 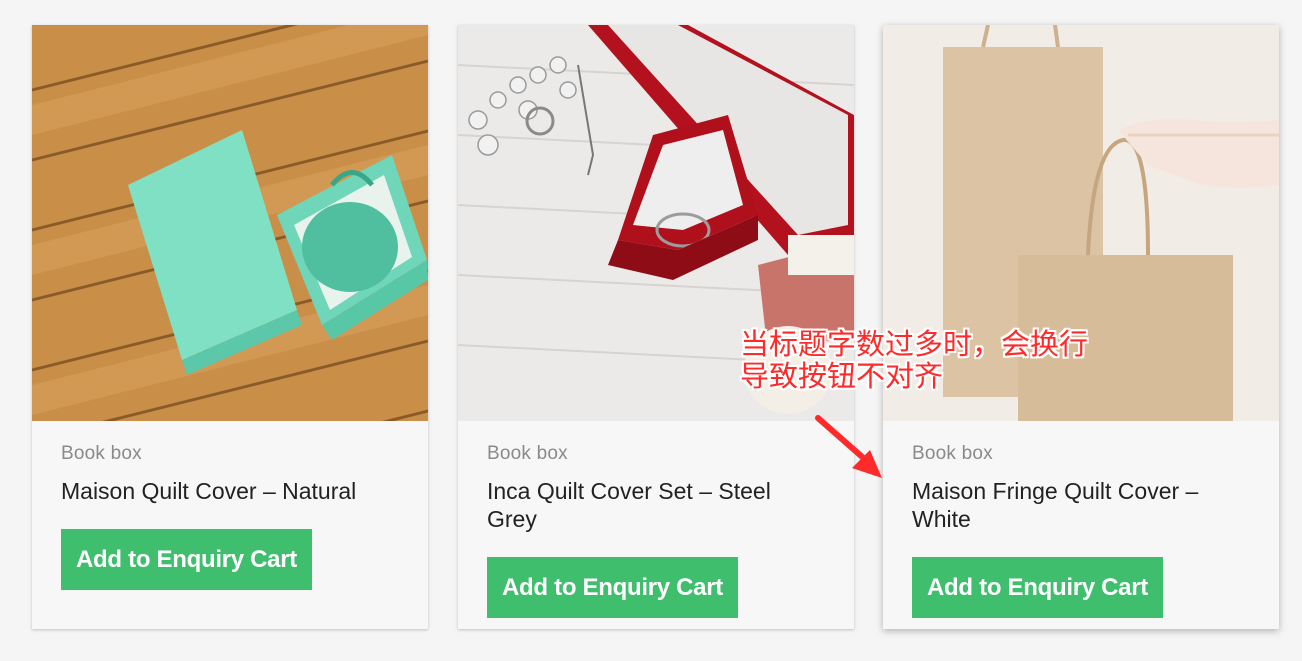 I want to click on product-title: Inca Quilt Cover Set – Steel Grey, so click(x=656, y=505).